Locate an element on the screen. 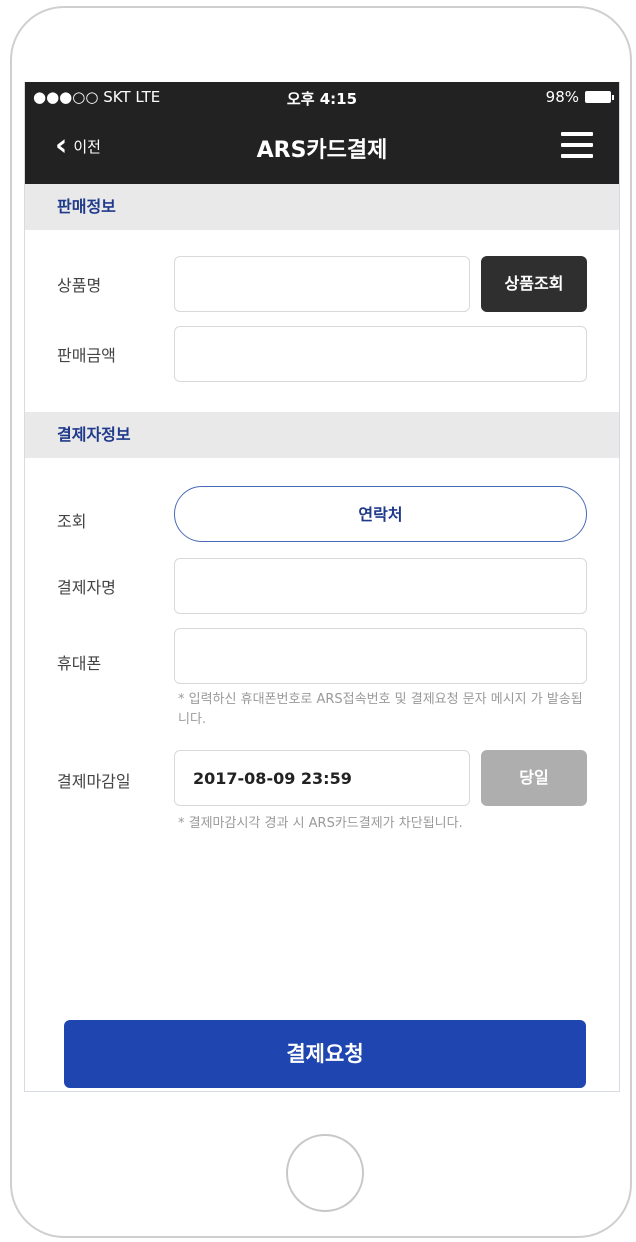  phone-label: 휴대폰 is located at coordinates (79, 663).